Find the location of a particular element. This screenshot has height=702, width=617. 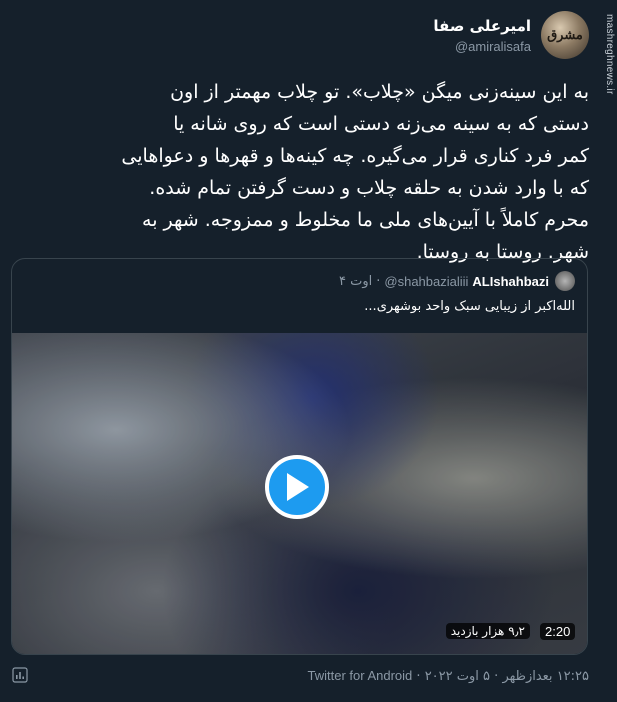

tweet-time: ۱۲:۲۵ بعدازظهر is located at coordinates (545, 676).